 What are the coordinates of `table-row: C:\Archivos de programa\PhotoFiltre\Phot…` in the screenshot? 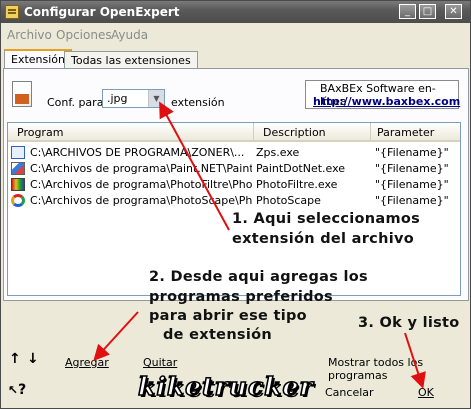 It's located at (234, 185).